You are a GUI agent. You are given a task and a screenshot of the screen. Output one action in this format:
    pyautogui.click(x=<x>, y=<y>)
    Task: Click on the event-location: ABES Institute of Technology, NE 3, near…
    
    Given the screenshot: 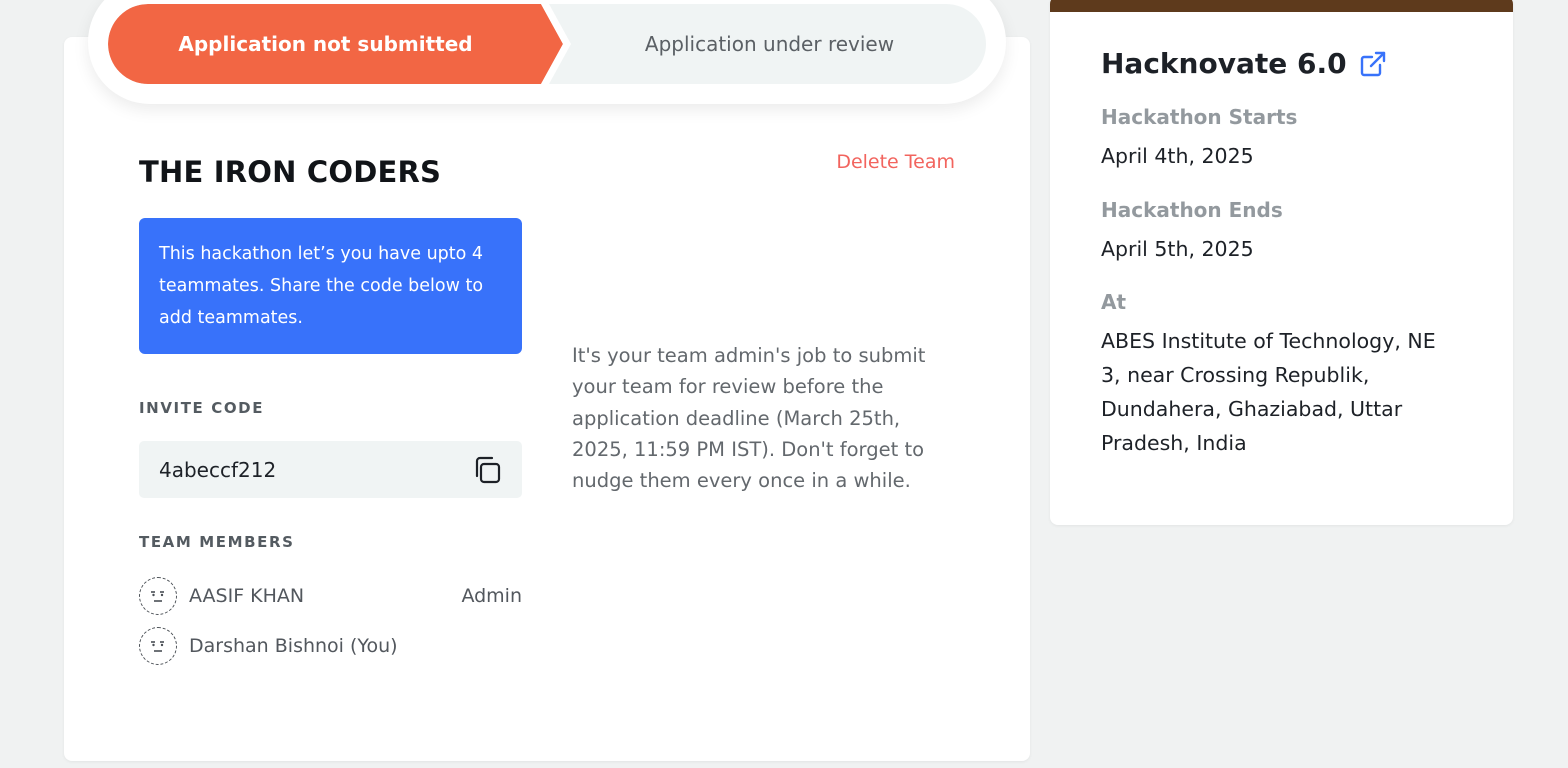 What is the action you would take?
    pyautogui.click(x=1268, y=392)
    